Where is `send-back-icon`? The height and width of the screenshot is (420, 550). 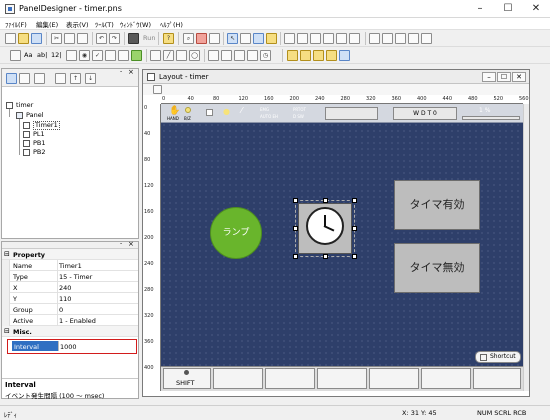
send-back-icon is located at coordinates (331, 55).